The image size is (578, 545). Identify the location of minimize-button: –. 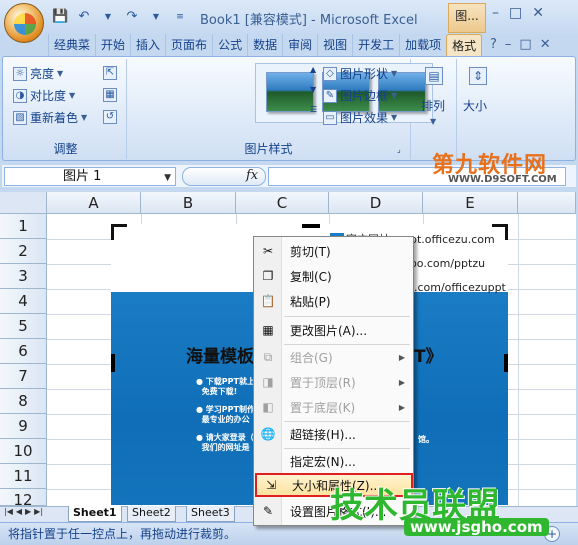
(495, 13).